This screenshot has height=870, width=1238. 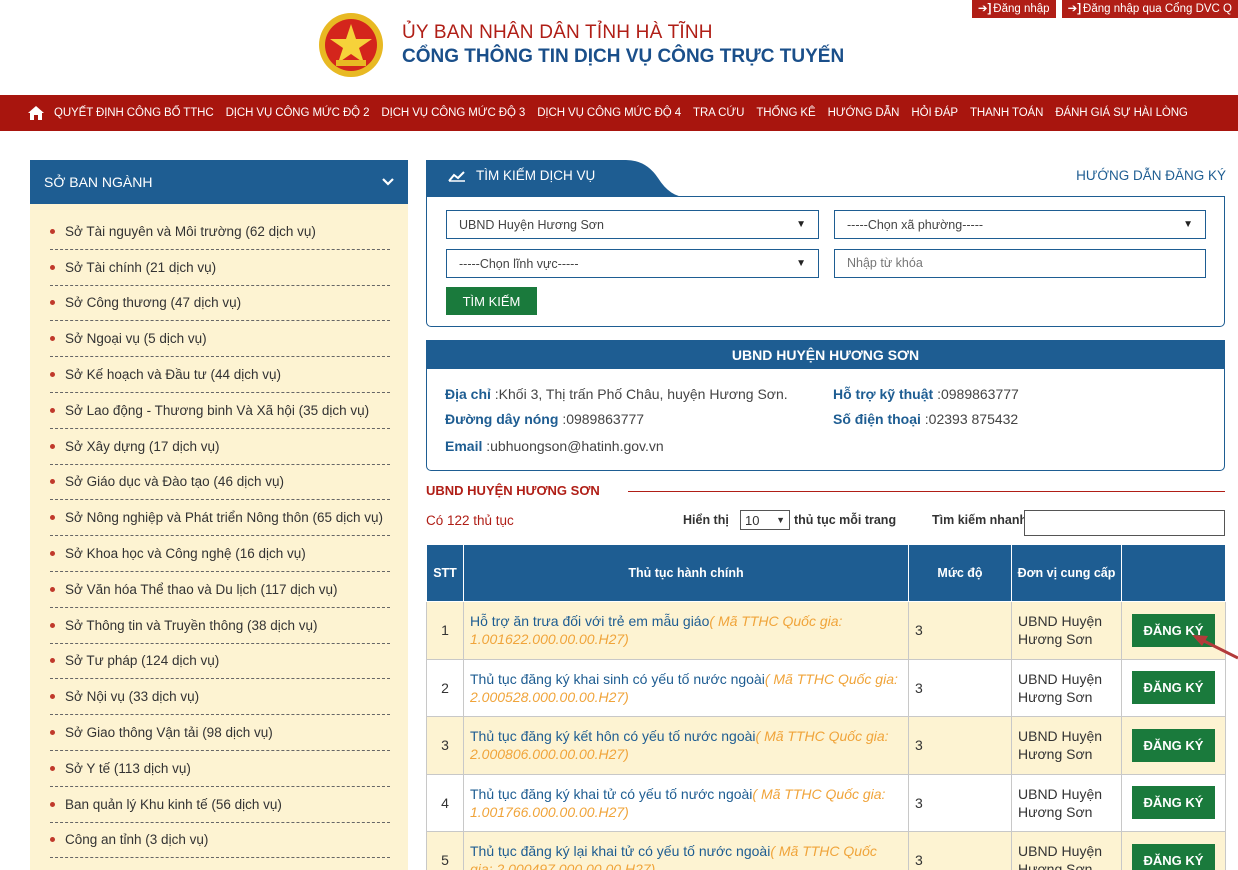 What do you see at coordinates (220, 447) in the screenshot?
I see `sidebar-item: Sở Xây dựng (17 dịch vụ)` at bounding box center [220, 447].